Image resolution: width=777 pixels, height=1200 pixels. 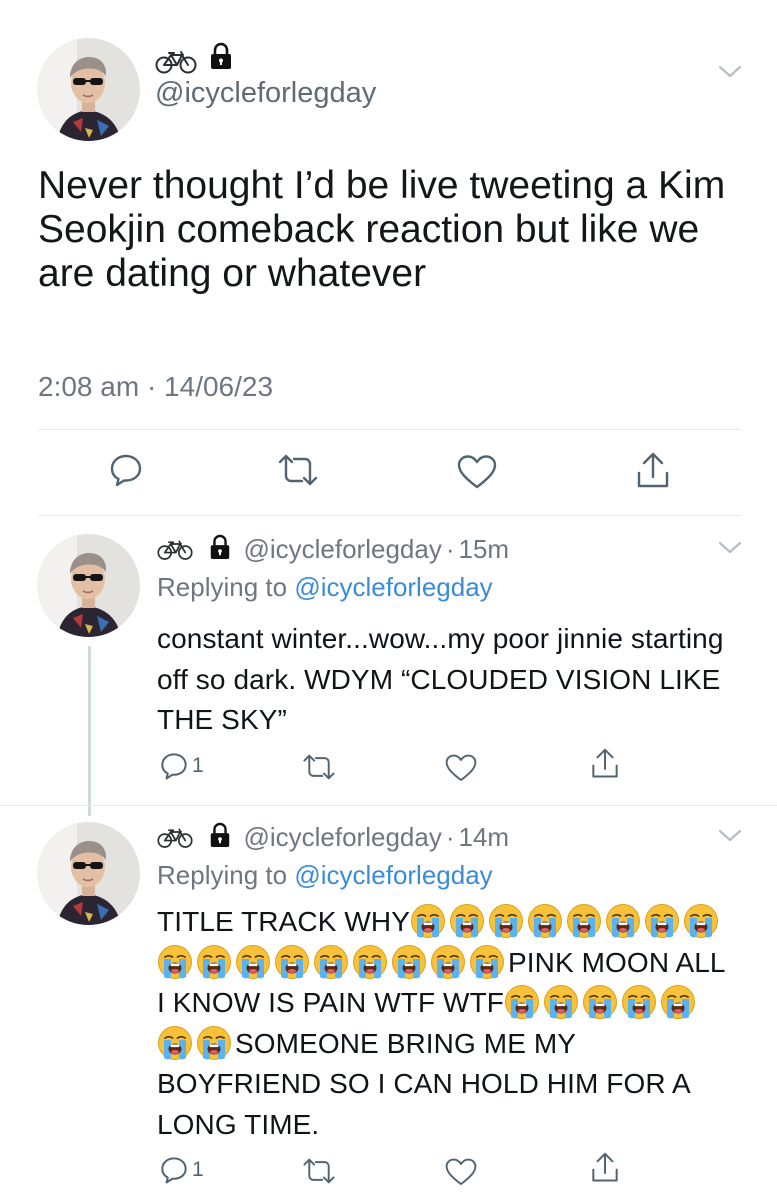 I want to click on reply-text-part: TITLE TRACK WHY, so click(x=284, y=921).